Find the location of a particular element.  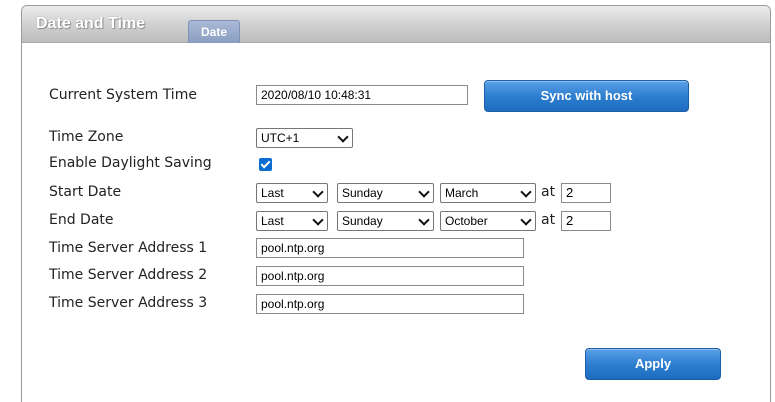

daylight-saving-checkbox is located at coordinates (265, 164).